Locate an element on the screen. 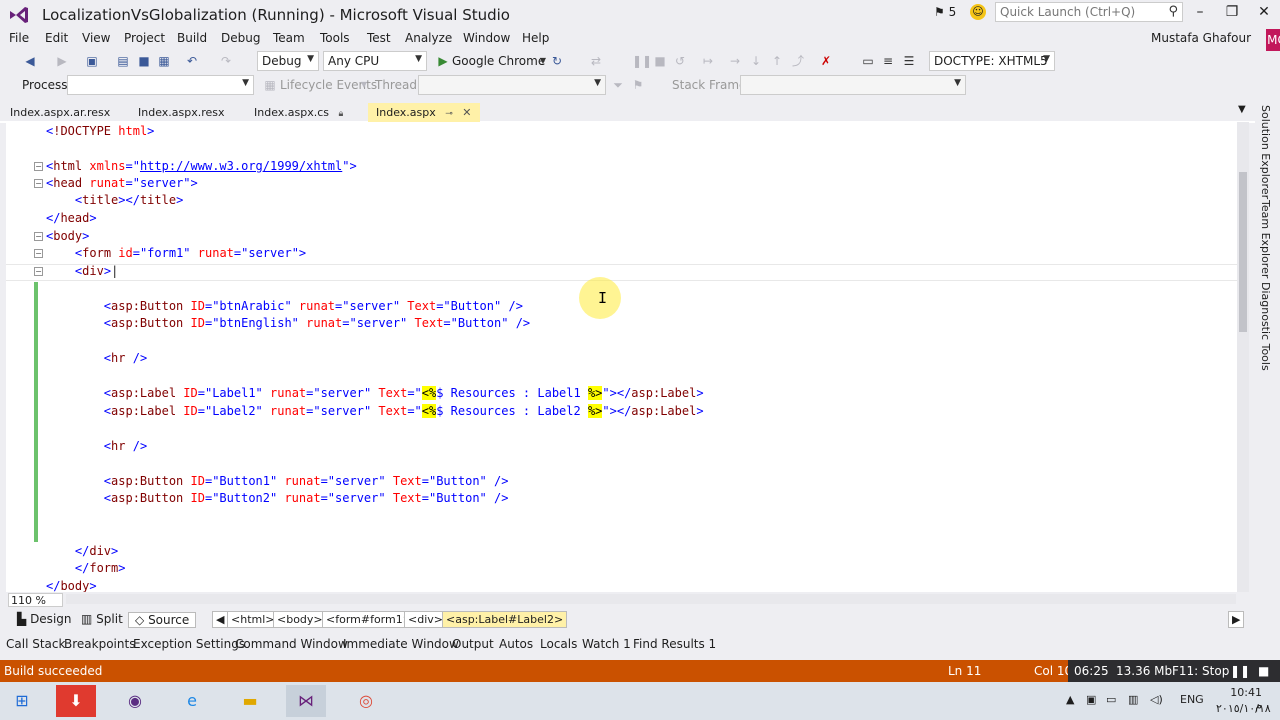 The width and height of the screenshot is (1280, 720). team-explorer-tab: Team Explorer is located at coordinates (1265, 239).